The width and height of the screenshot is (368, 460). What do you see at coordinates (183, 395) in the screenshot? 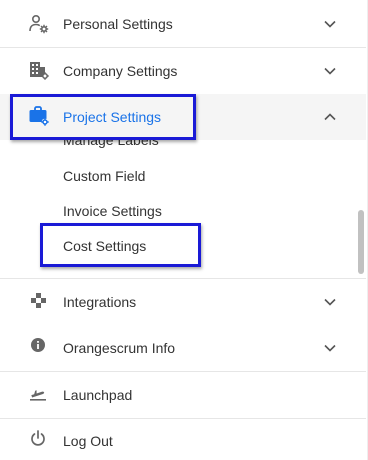
I see `menu-item-launchpad: Launchpad` at bounding box center [183, 395].